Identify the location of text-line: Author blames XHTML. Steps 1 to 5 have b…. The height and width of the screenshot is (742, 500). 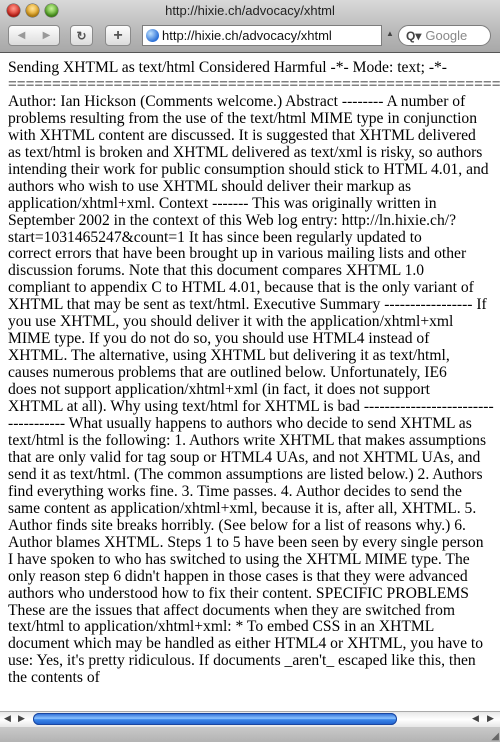
(246, 542).